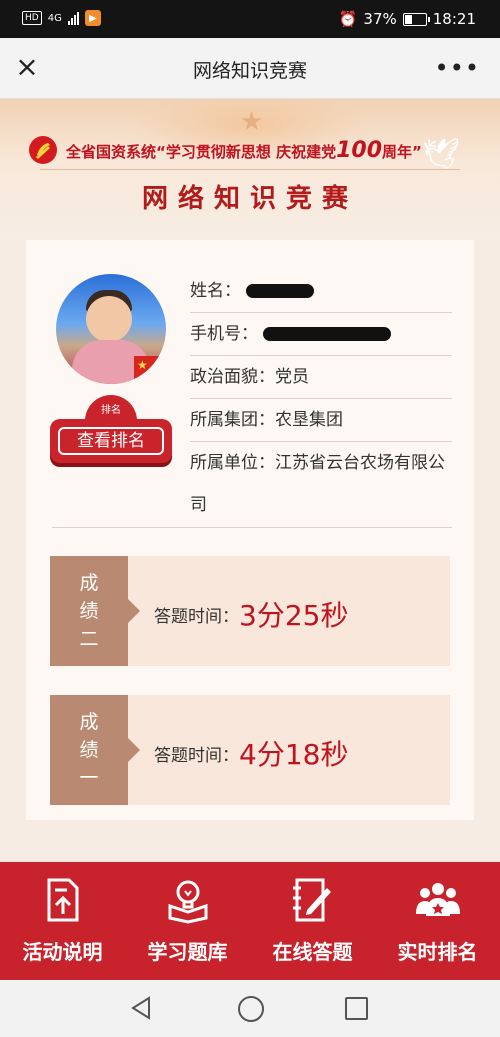 The image size is (500, 1037). What do you see at coordinates (380, 19) in the screenshot?
I see `battery-percent: 37%` at bounding box center [380, 19].